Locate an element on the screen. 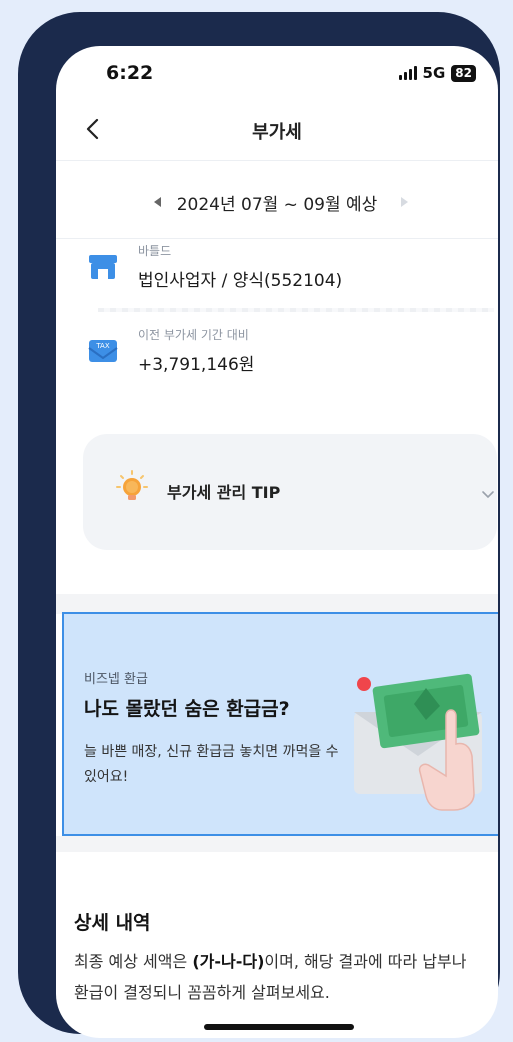 This screenshot has height=1042, width=513. period-divider is located at coordinates (277, 238).